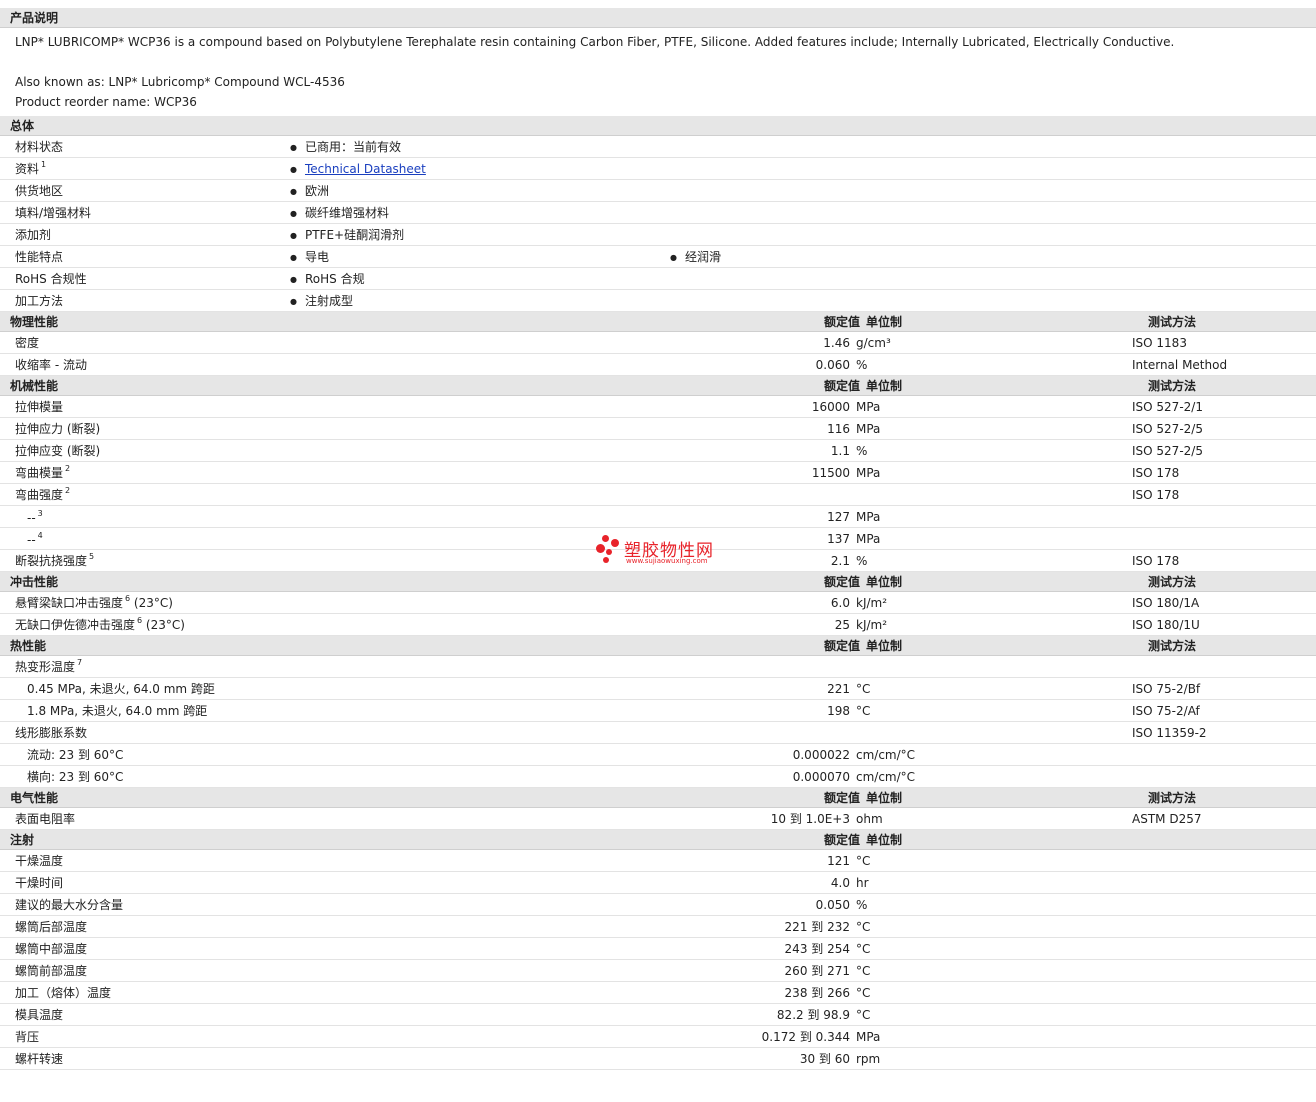 Image resolution: width=1316 pixels, height=1102 pixels. What do you see at coordinates (658, 495) in the screenshot?
I see `property-row: 弯曲强度 2 ISO 178` at bounding box center [658, 495].